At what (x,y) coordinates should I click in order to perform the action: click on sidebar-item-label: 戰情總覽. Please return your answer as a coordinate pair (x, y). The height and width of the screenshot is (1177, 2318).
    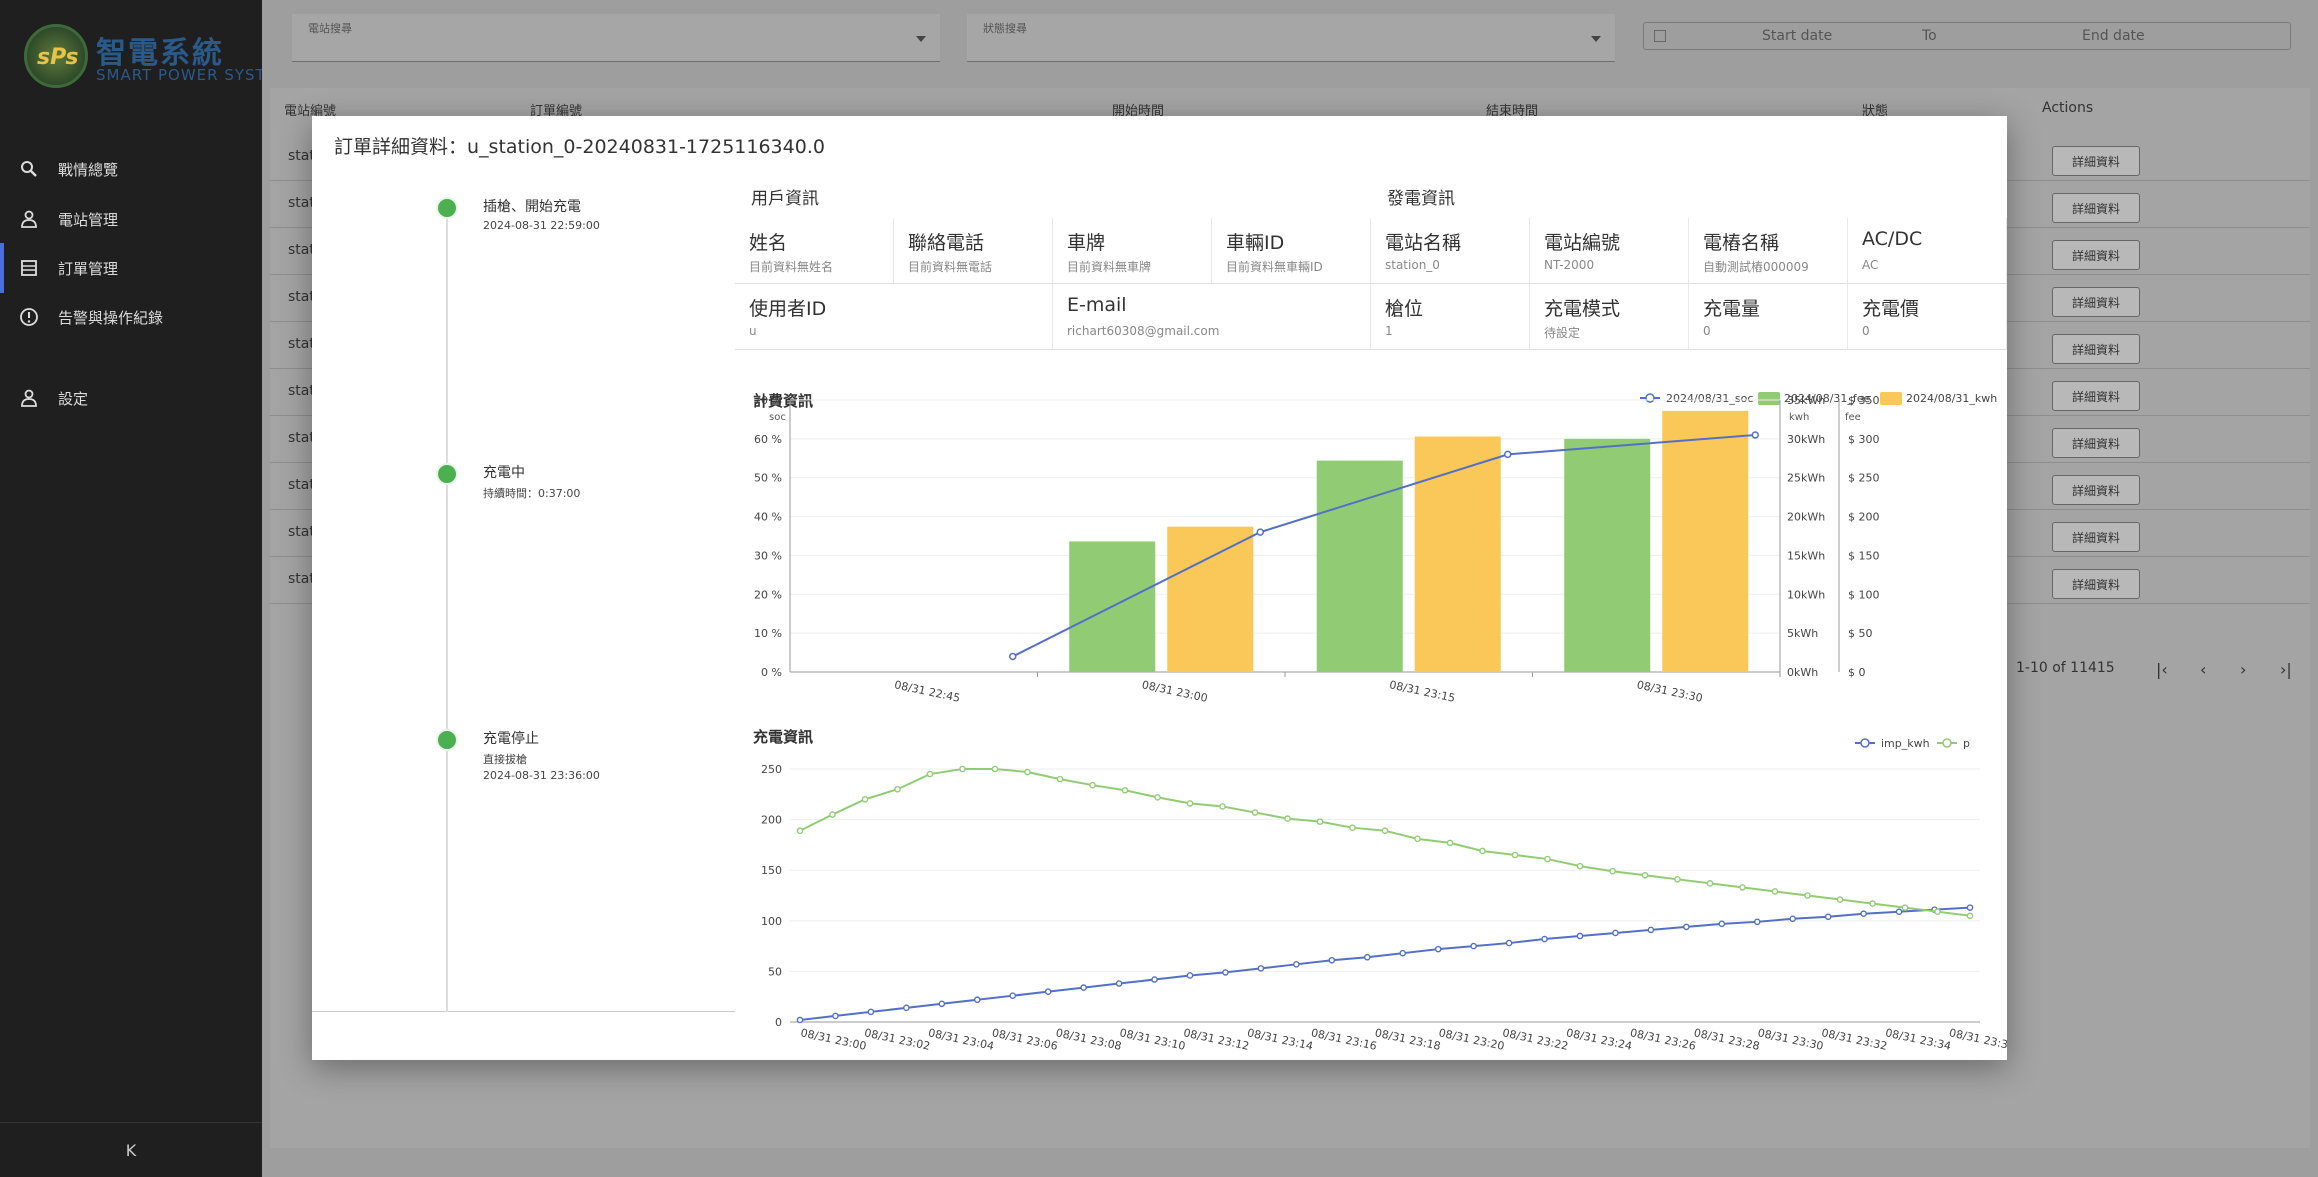
    Looking at the image, I should click on (88, 169).